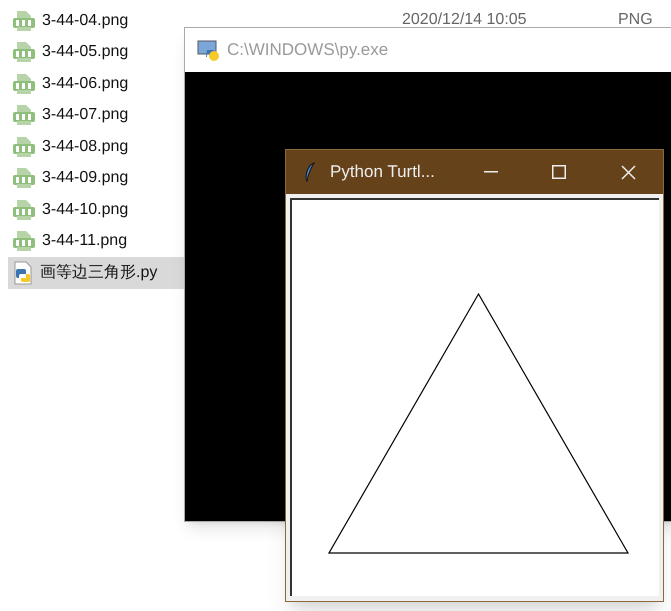 The width and height of the screenshot is (671, 611). Describe the element at coordinates (209, 50) in the screenshot. I see `console-icon` at that location.